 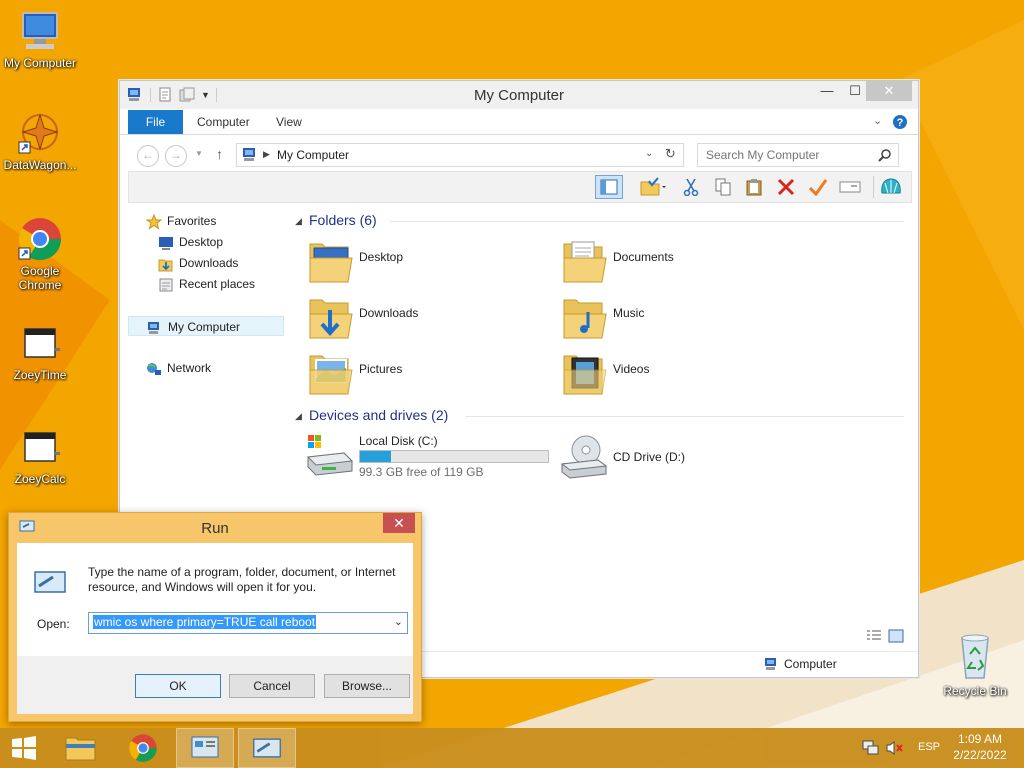 What do you see at coordinates (682, 317) in the screenshot?
I see `folder-music: Music` at bounding box center [682, 317].